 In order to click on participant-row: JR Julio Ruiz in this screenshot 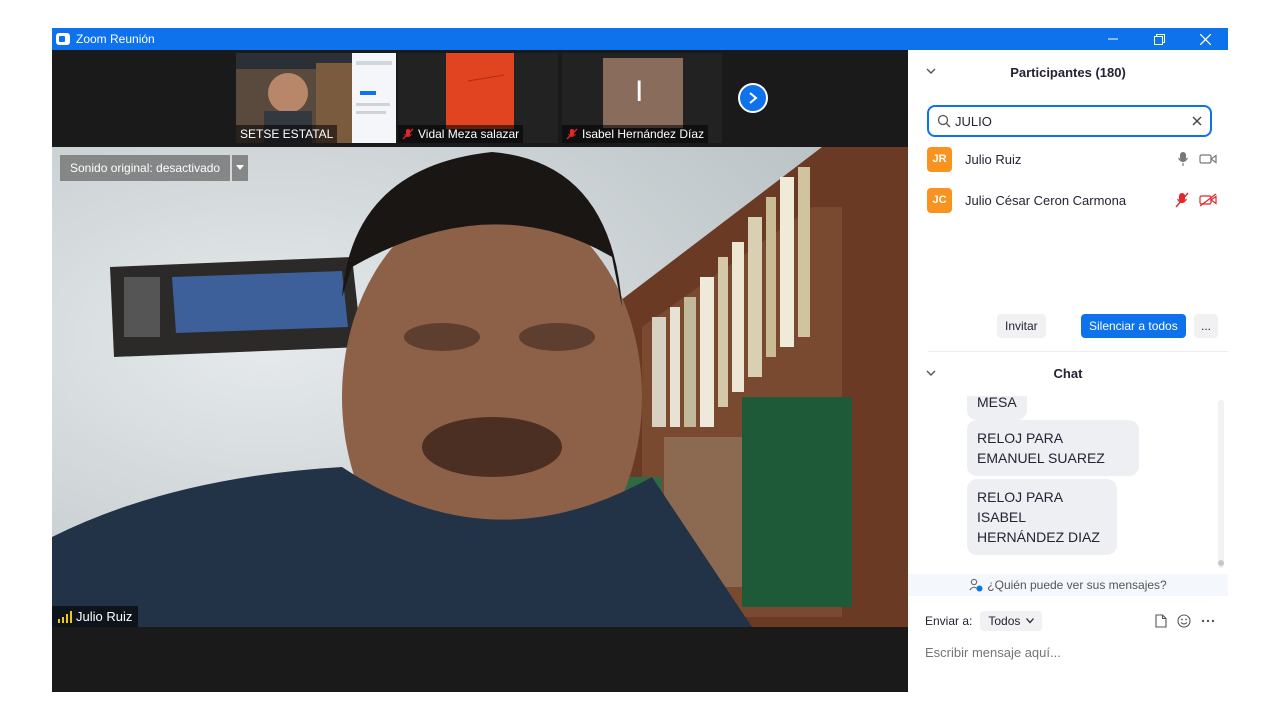, I will do `click(1072, 159)`.